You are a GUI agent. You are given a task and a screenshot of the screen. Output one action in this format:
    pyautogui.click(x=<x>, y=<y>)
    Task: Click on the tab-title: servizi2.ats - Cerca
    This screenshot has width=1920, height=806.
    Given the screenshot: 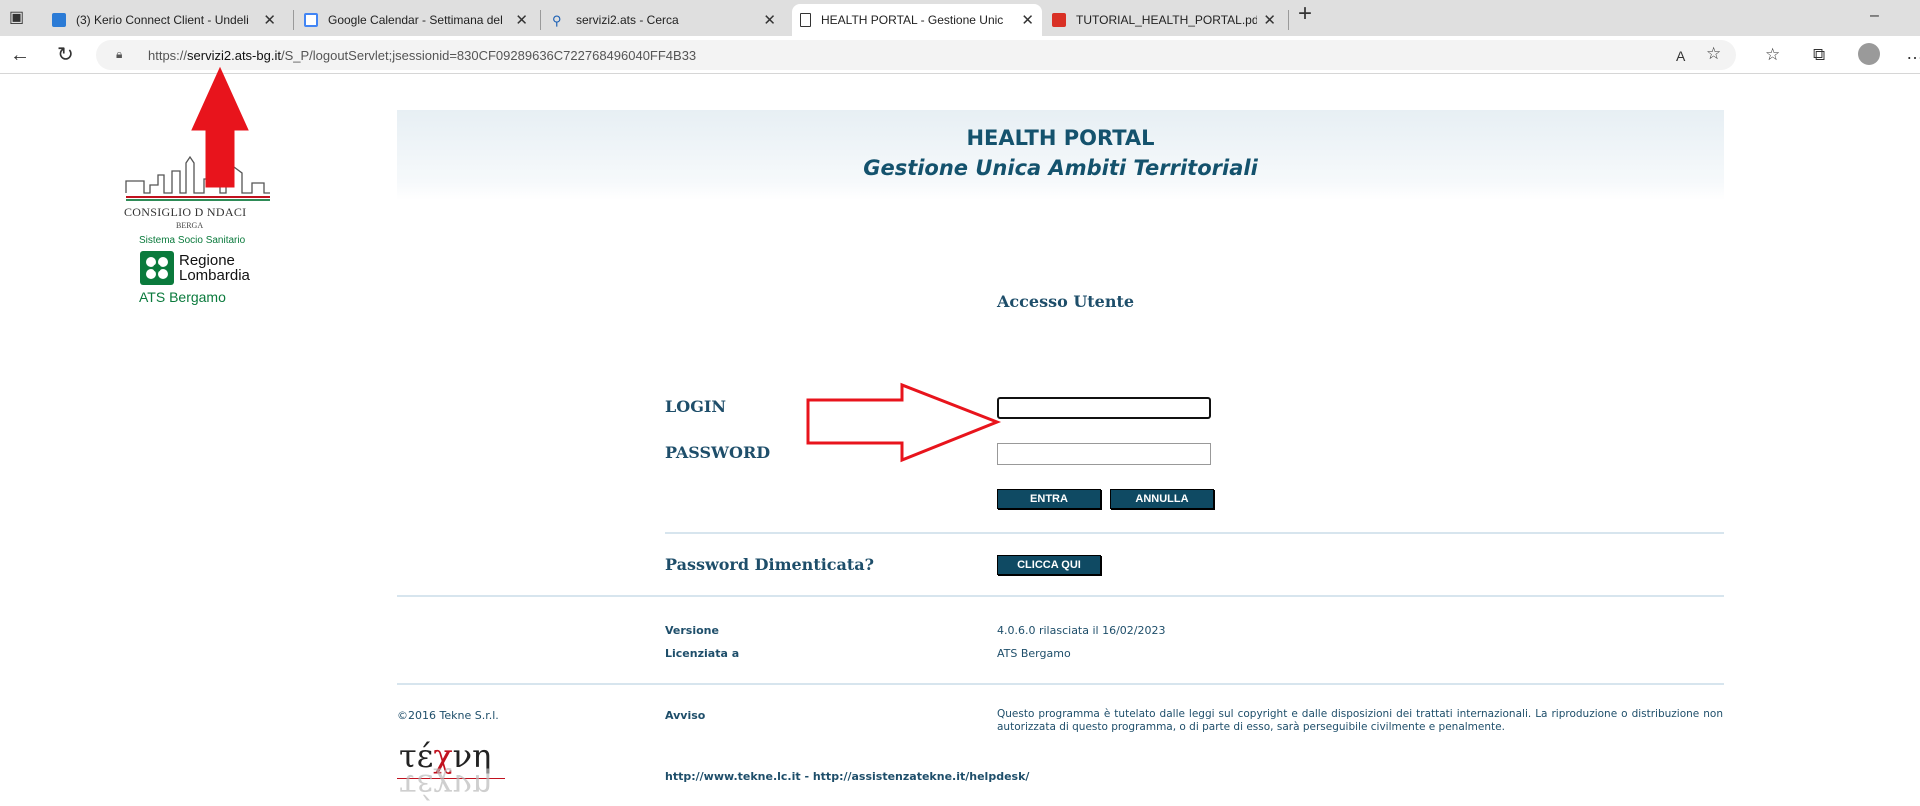 What is the action you would take?
    pyautogui.click(x=627, y=20)
    